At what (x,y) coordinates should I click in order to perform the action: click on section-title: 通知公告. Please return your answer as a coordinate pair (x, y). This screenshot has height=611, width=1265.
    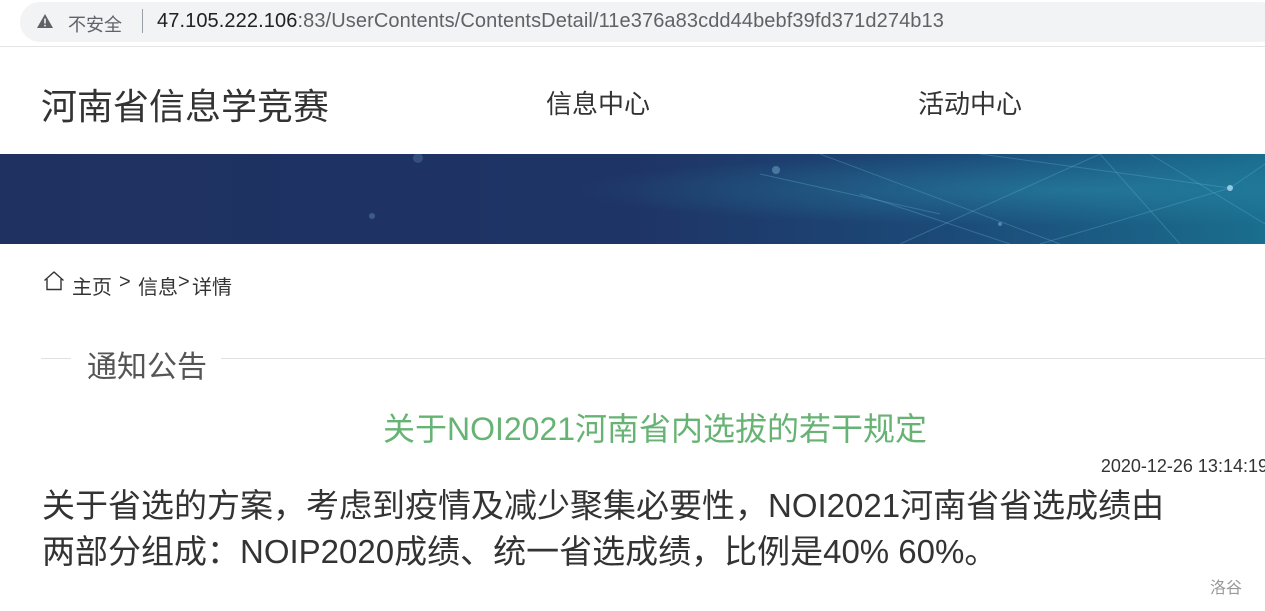
    Looking at the image, I should click on (147, 367).